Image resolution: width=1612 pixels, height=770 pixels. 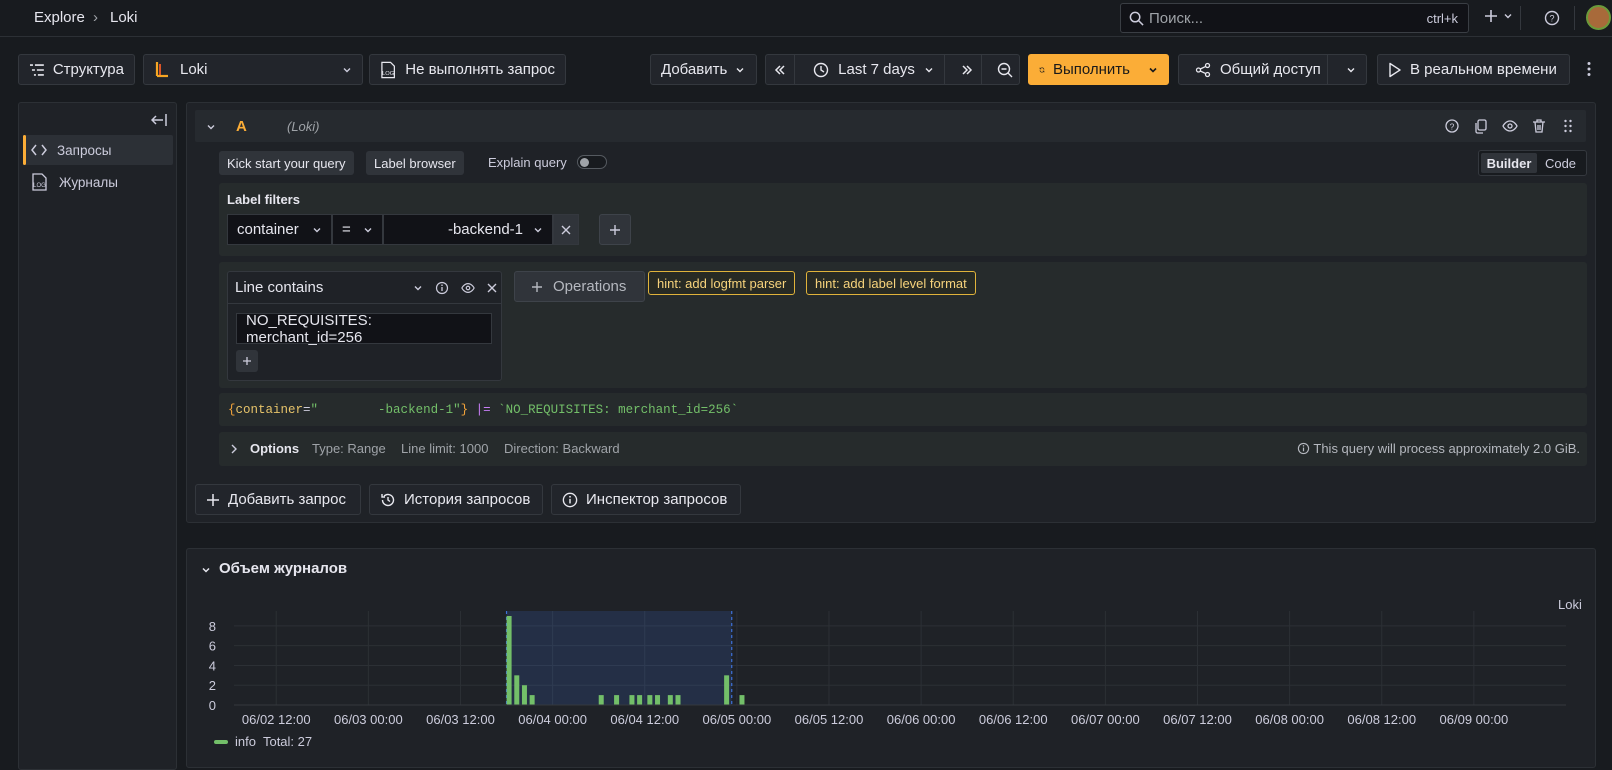 What do you see at coordinates (615, 229) in the screenshot?
I see `add-label-filter-button` at bounding box center [615, 229].